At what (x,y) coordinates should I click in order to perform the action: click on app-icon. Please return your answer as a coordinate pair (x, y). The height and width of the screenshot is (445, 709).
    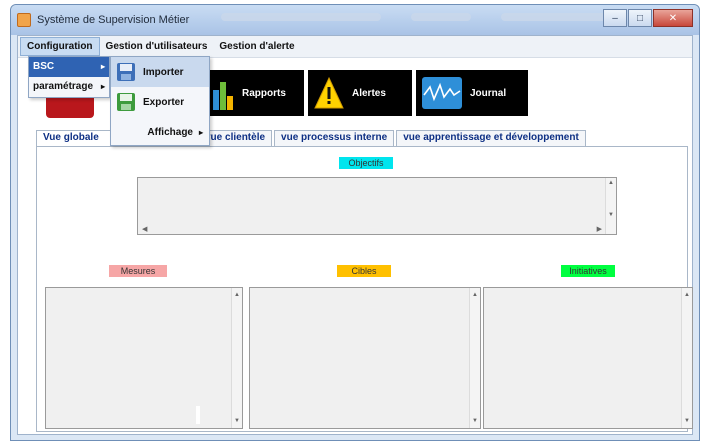
    Looking at the image, I should click on (24, 20).